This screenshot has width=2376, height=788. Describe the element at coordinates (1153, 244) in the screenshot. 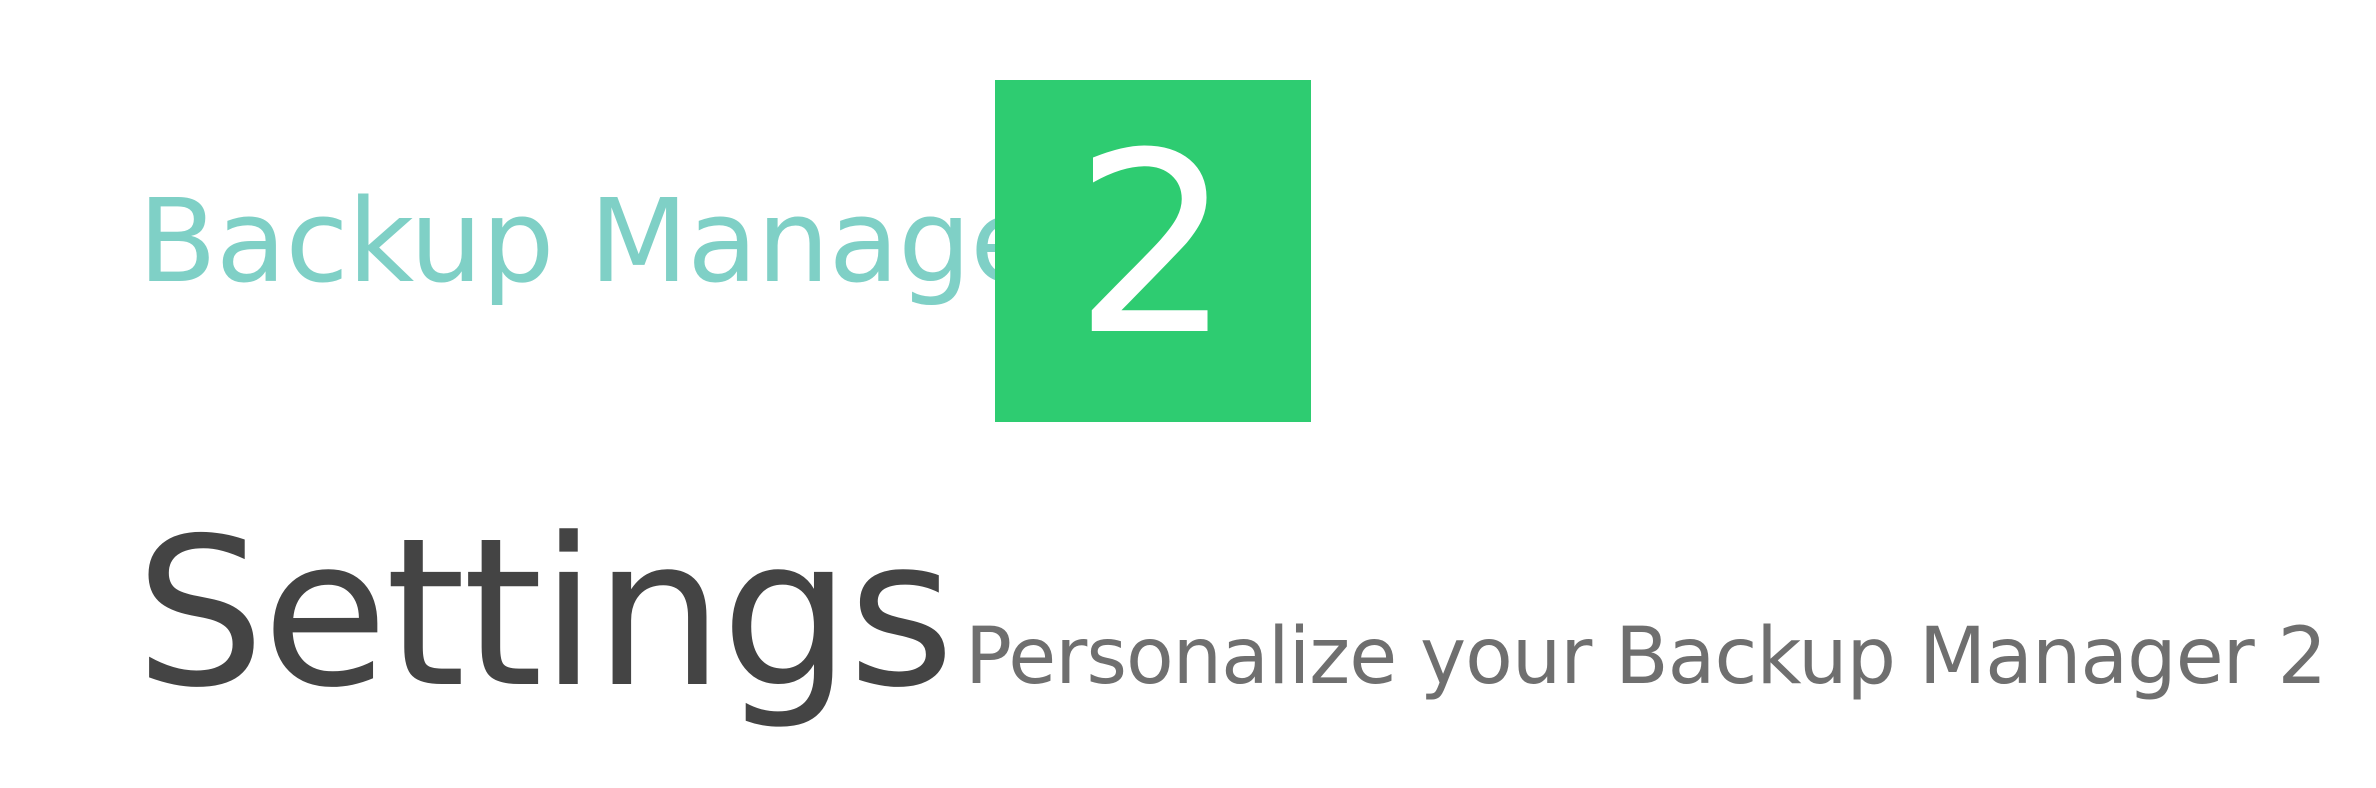

I see `version-number: 2` at that location.